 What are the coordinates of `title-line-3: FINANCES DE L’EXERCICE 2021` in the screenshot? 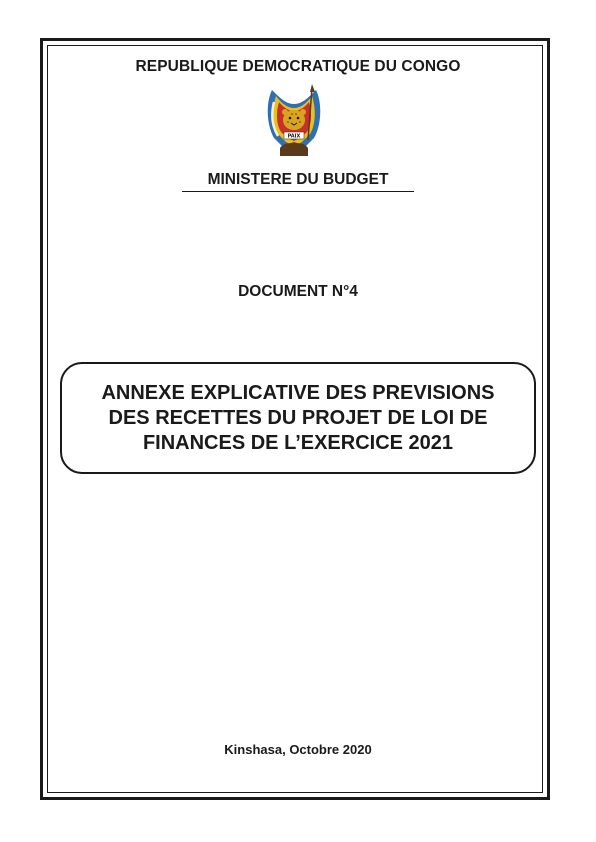 It's located at (298, 442).